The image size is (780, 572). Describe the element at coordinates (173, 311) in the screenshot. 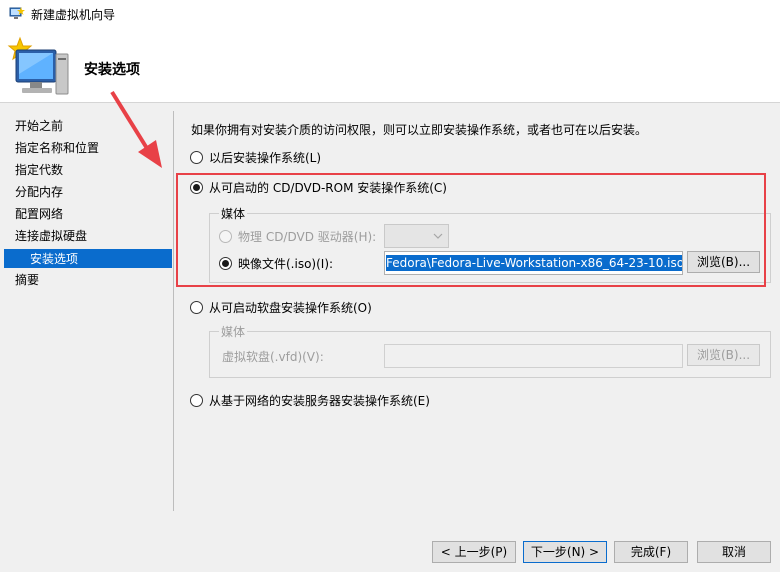

I see `sidebar-divider` at that location.